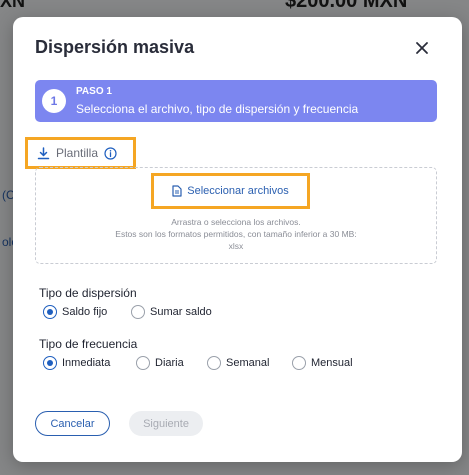 Image resolution: width=469 pixels, height=475 pixels. What do you see at coordinates (88, 344) in the screenshot?
I see `frequency-type-label: Tipo de frecuencia` at bounding box center [88, 344].